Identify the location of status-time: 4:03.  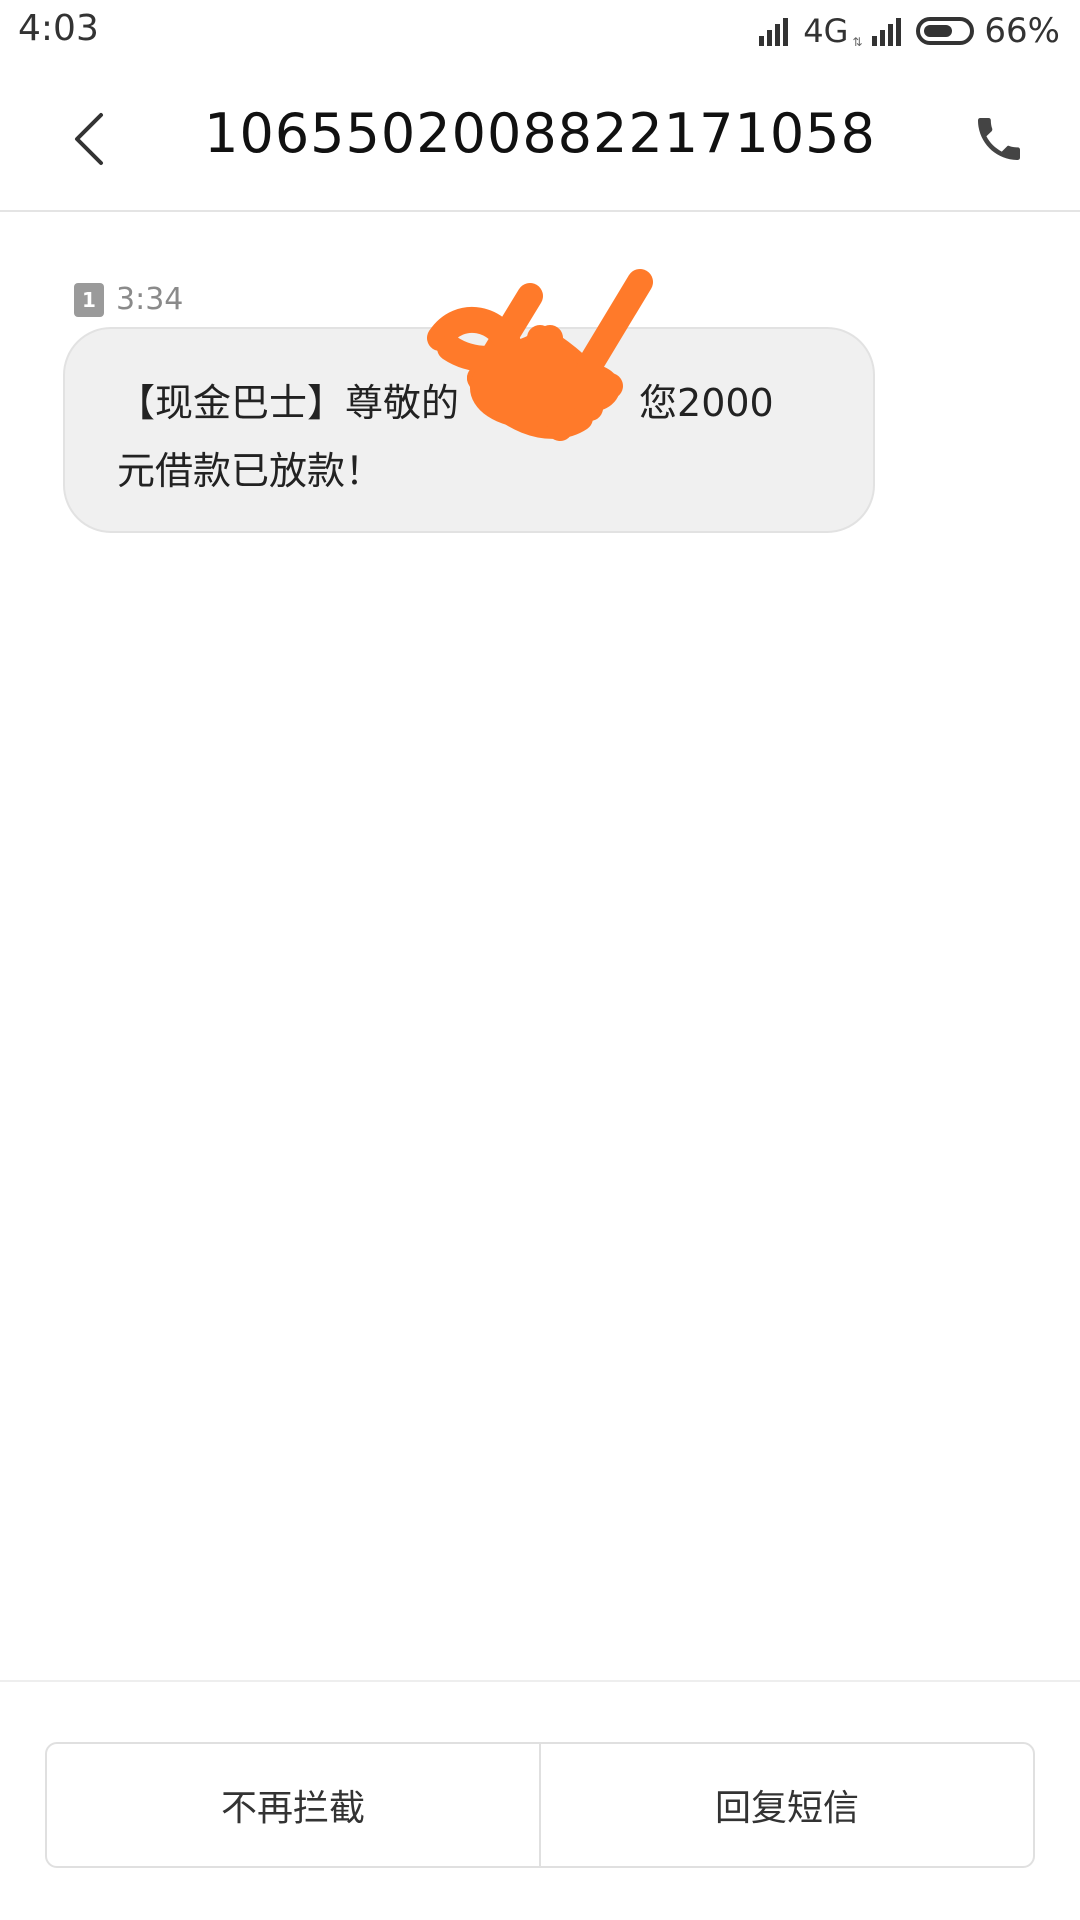
(58, 28).